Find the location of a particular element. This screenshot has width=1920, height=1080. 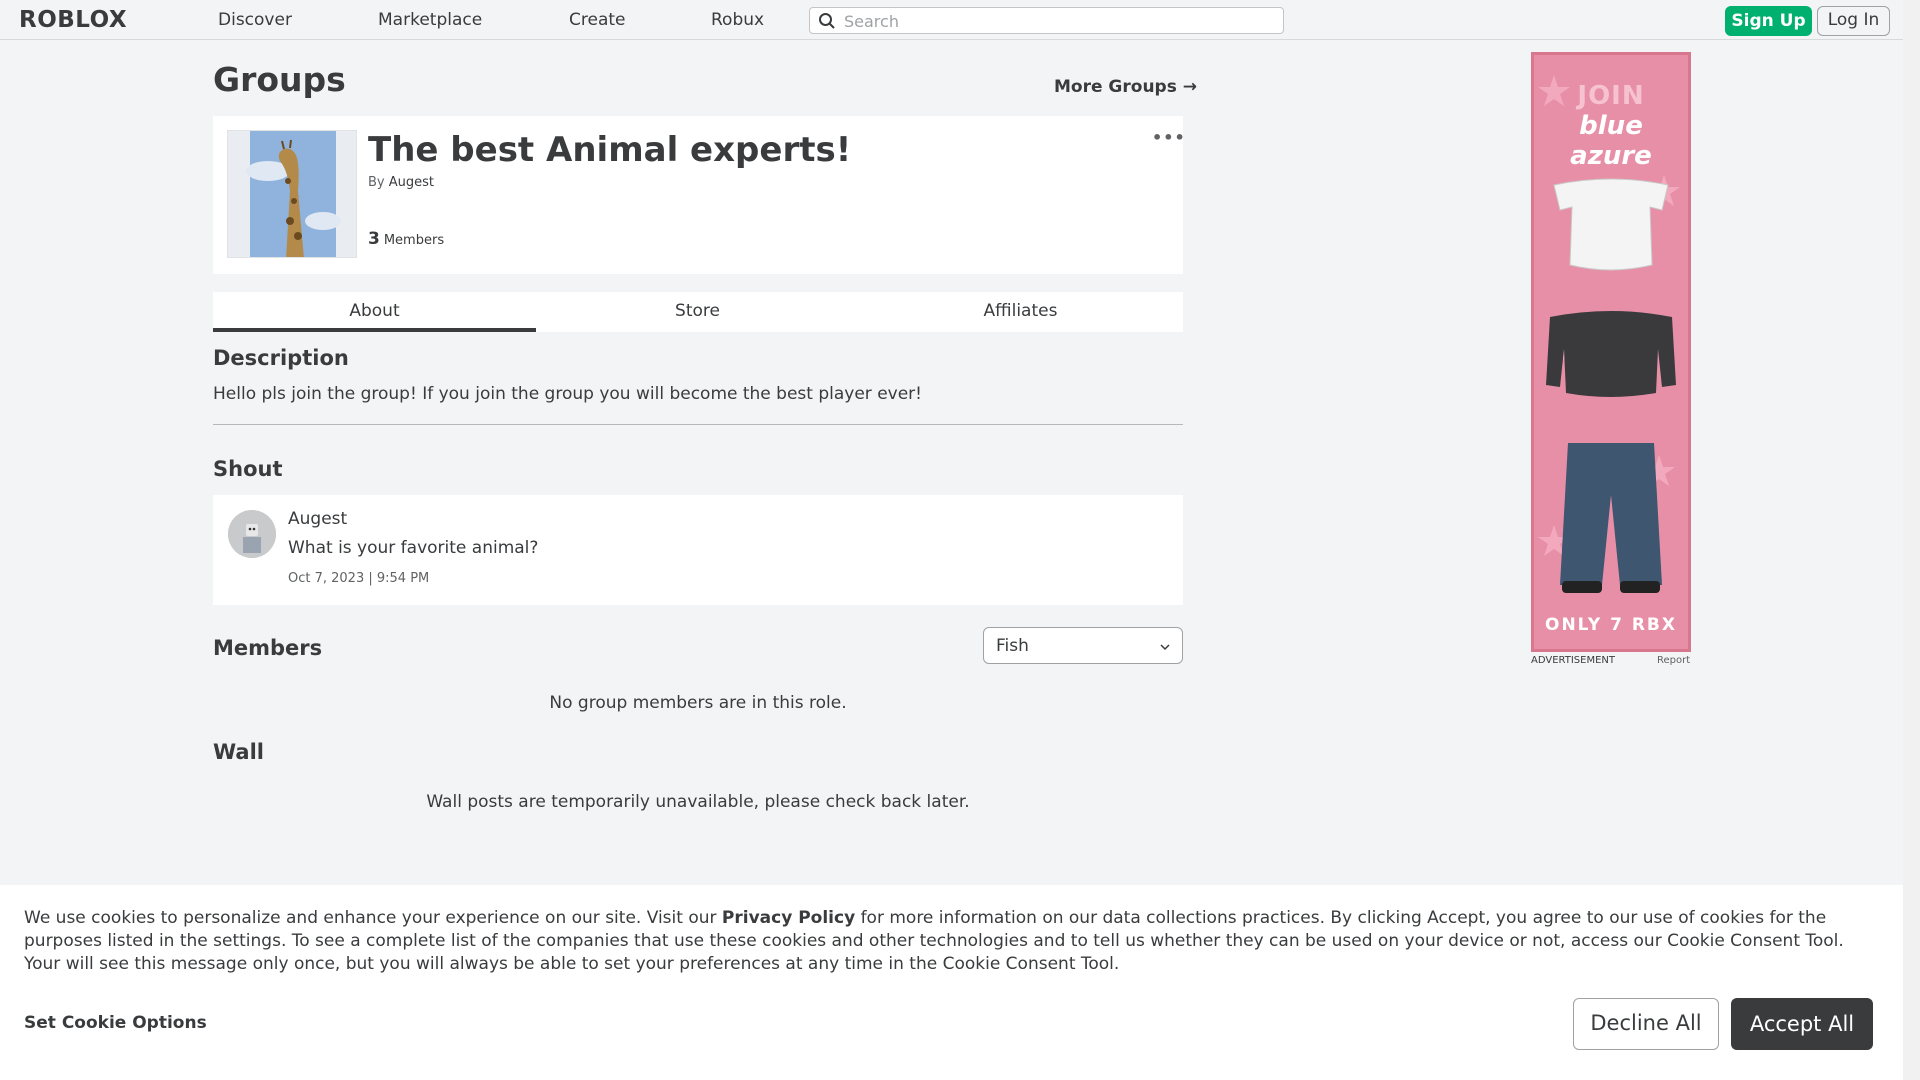

members-empty-text: No group members are in this role. is located at coordinates (698, 703).